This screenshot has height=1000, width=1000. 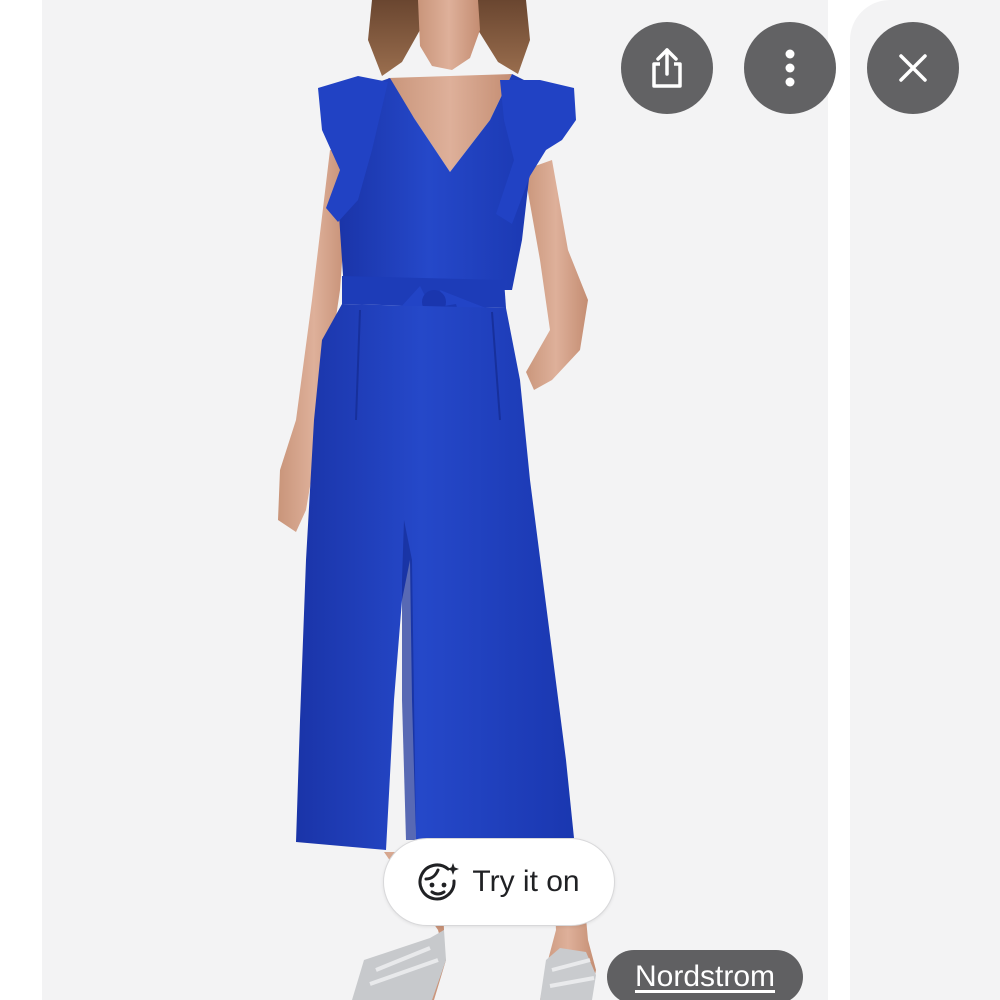 I want to click on close-button, so click(x=913, y=68).